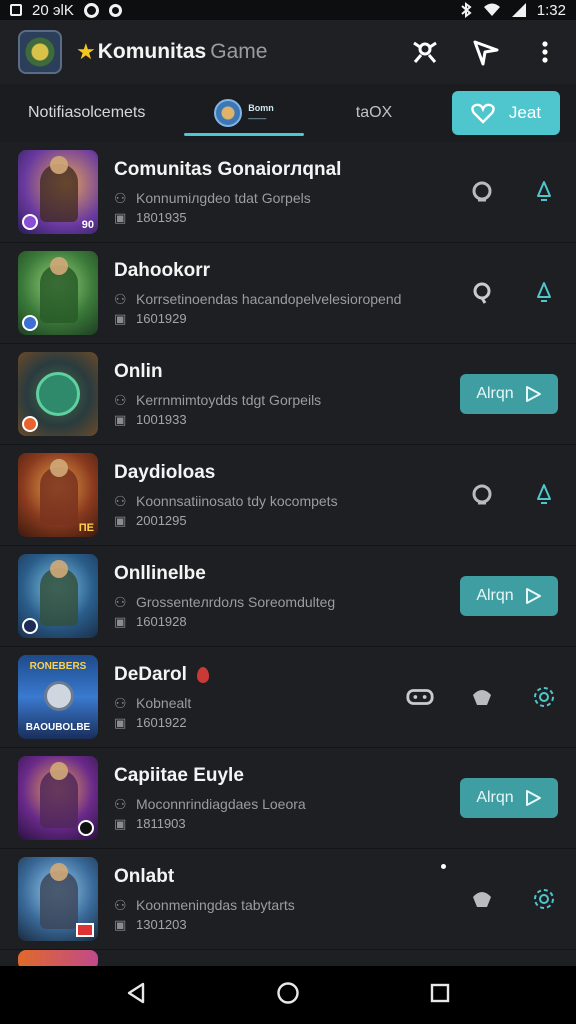  I want to click on community-title: Onlabt, so click(144, 876).